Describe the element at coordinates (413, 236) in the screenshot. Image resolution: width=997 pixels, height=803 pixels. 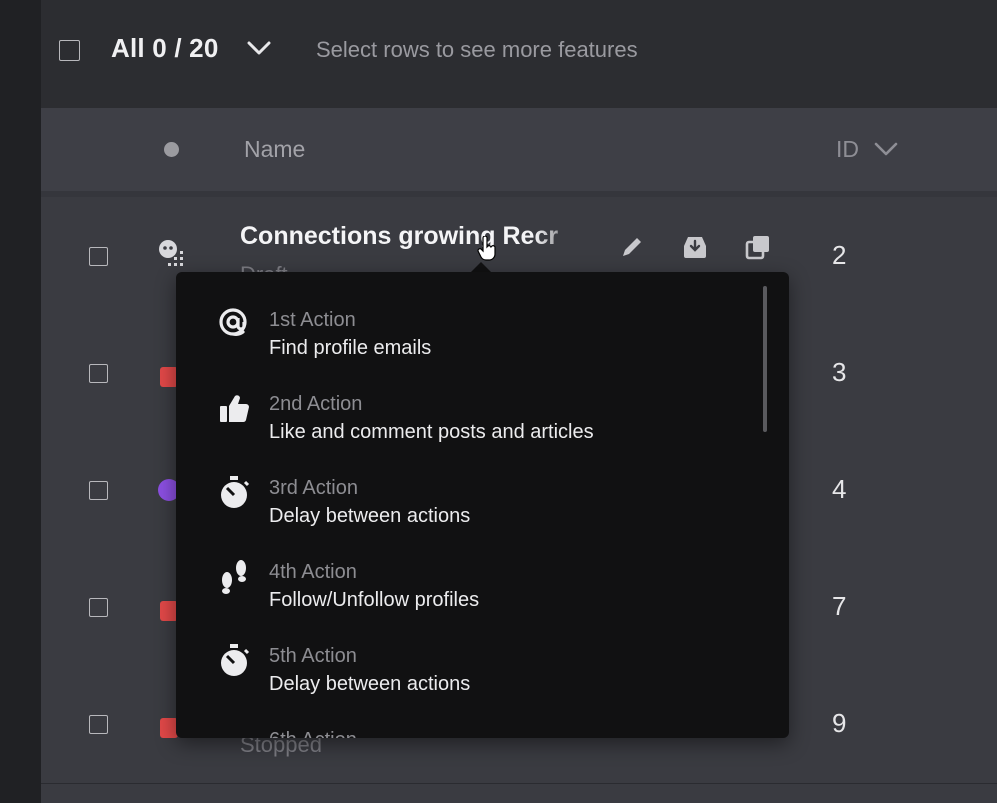
I see `row-title: Connections growing Recr` at that location.